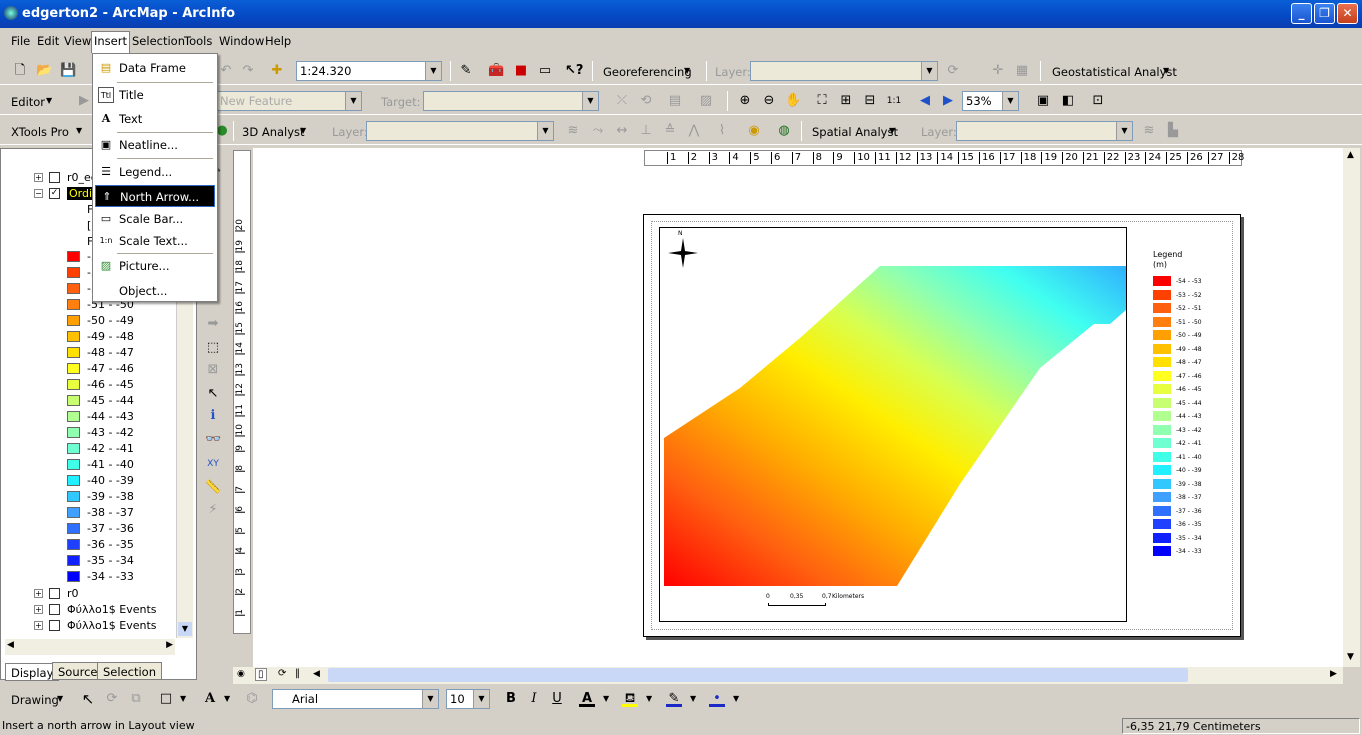 The width and height of the screenshot is (1362, 735). Describe the element at coordinates (226, 71) in the screenshot. I see `undo-icon: ↶` at that location.